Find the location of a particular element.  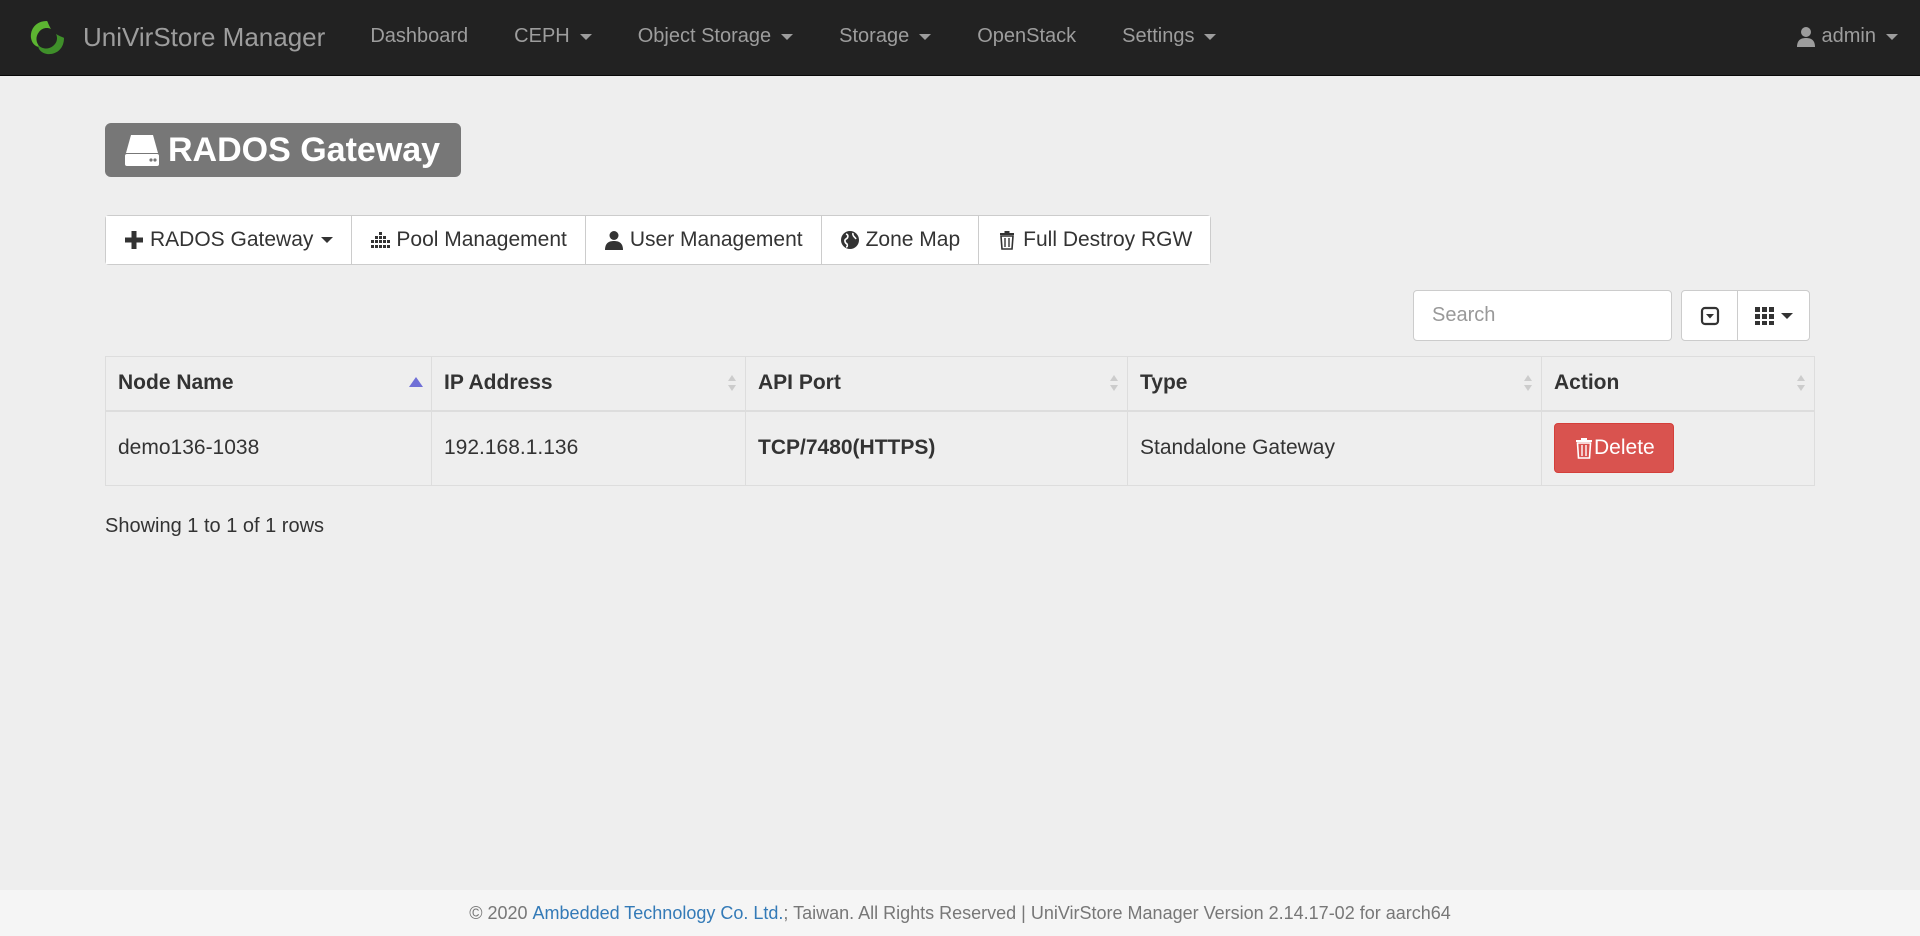

hdd-icon is located at coordinates (142, 150).